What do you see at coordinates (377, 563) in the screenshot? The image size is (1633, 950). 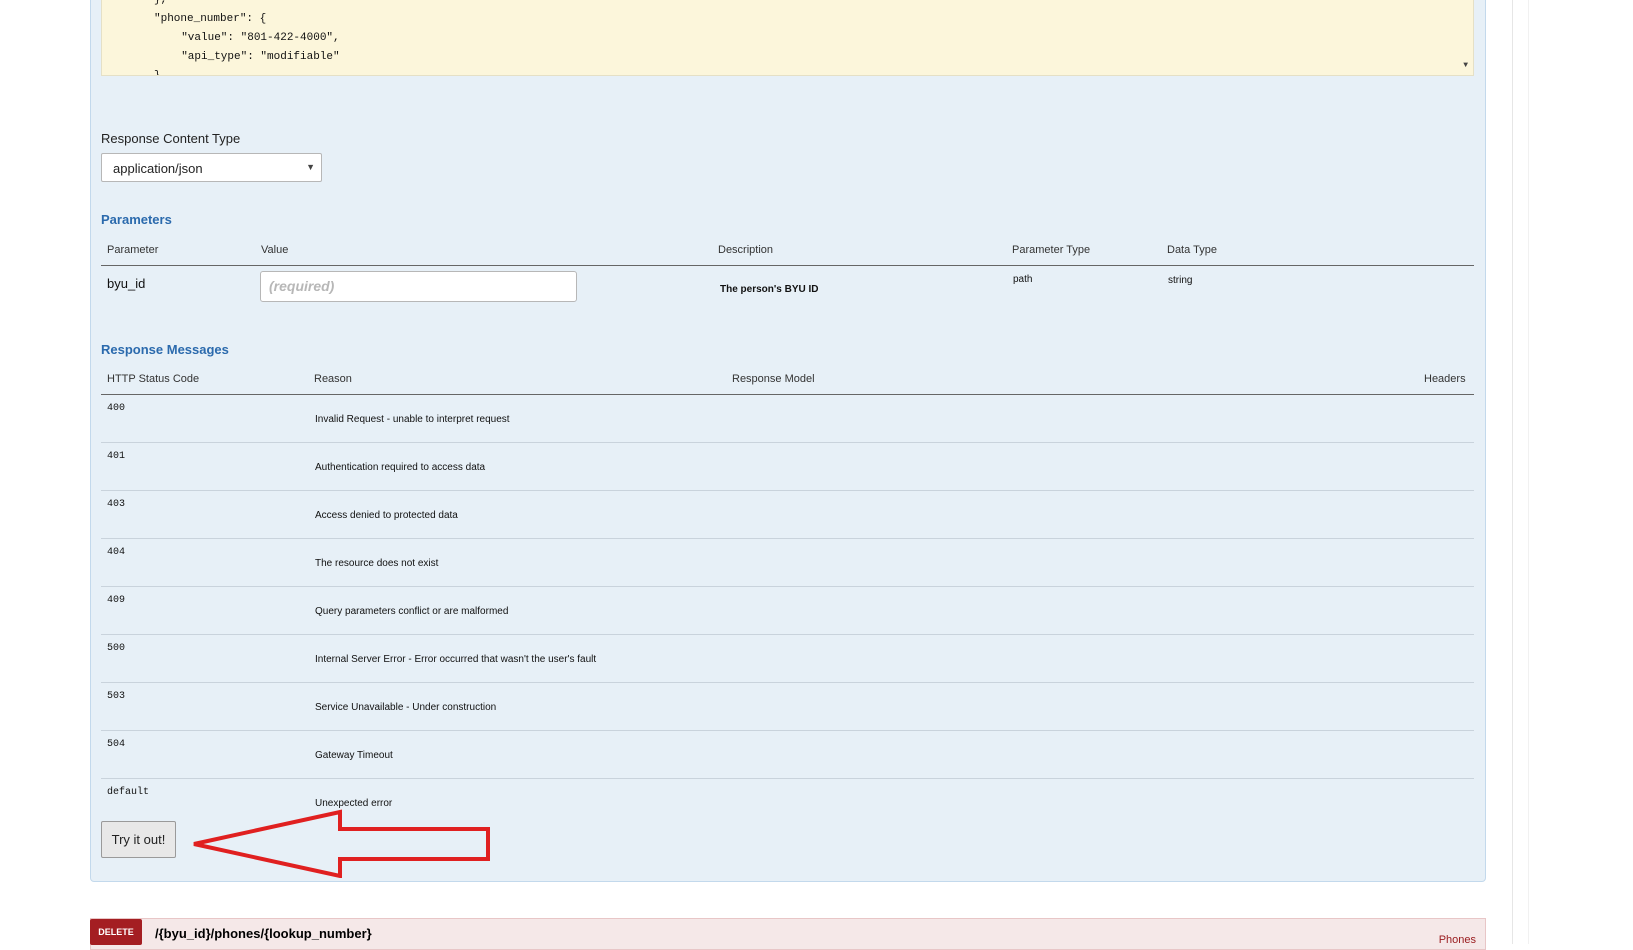 I see `status-reason: The resource does not exist` at bounding box center [377, 563].